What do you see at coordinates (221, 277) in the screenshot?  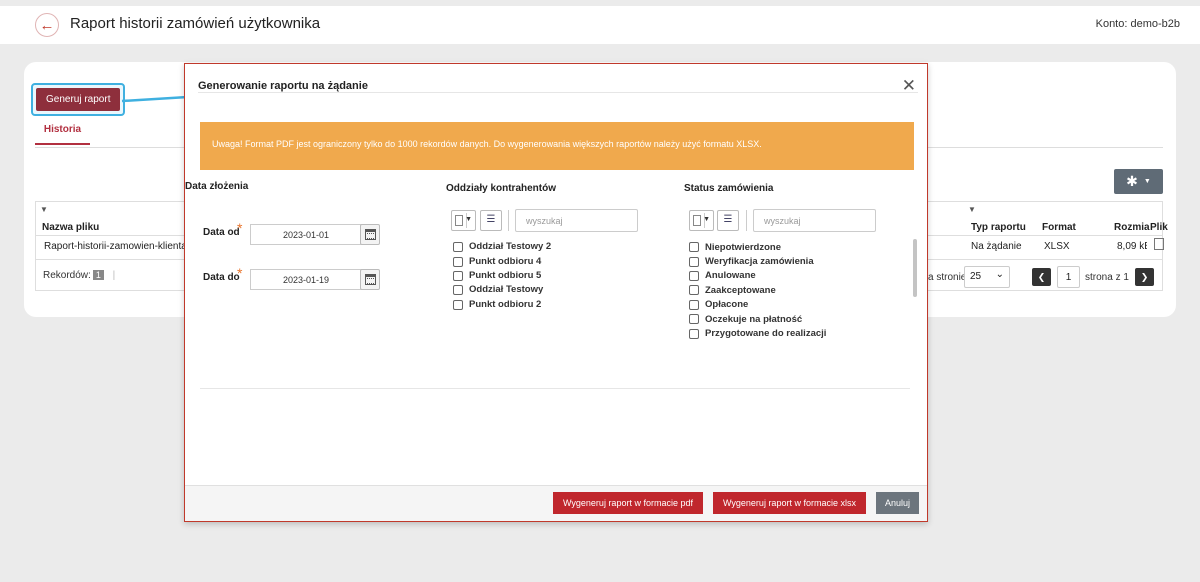 I see `date-to-label: Data do` at bounding box center [221, 277].